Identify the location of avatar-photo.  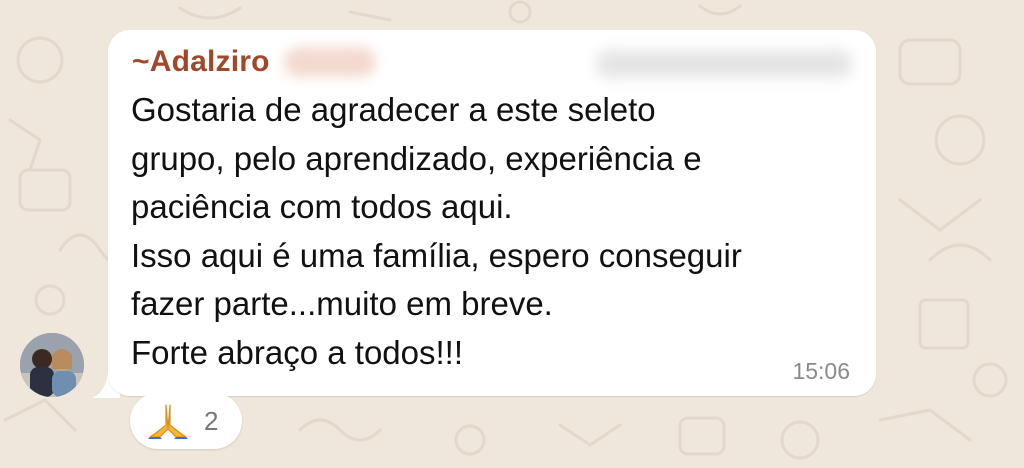
(52, 365).